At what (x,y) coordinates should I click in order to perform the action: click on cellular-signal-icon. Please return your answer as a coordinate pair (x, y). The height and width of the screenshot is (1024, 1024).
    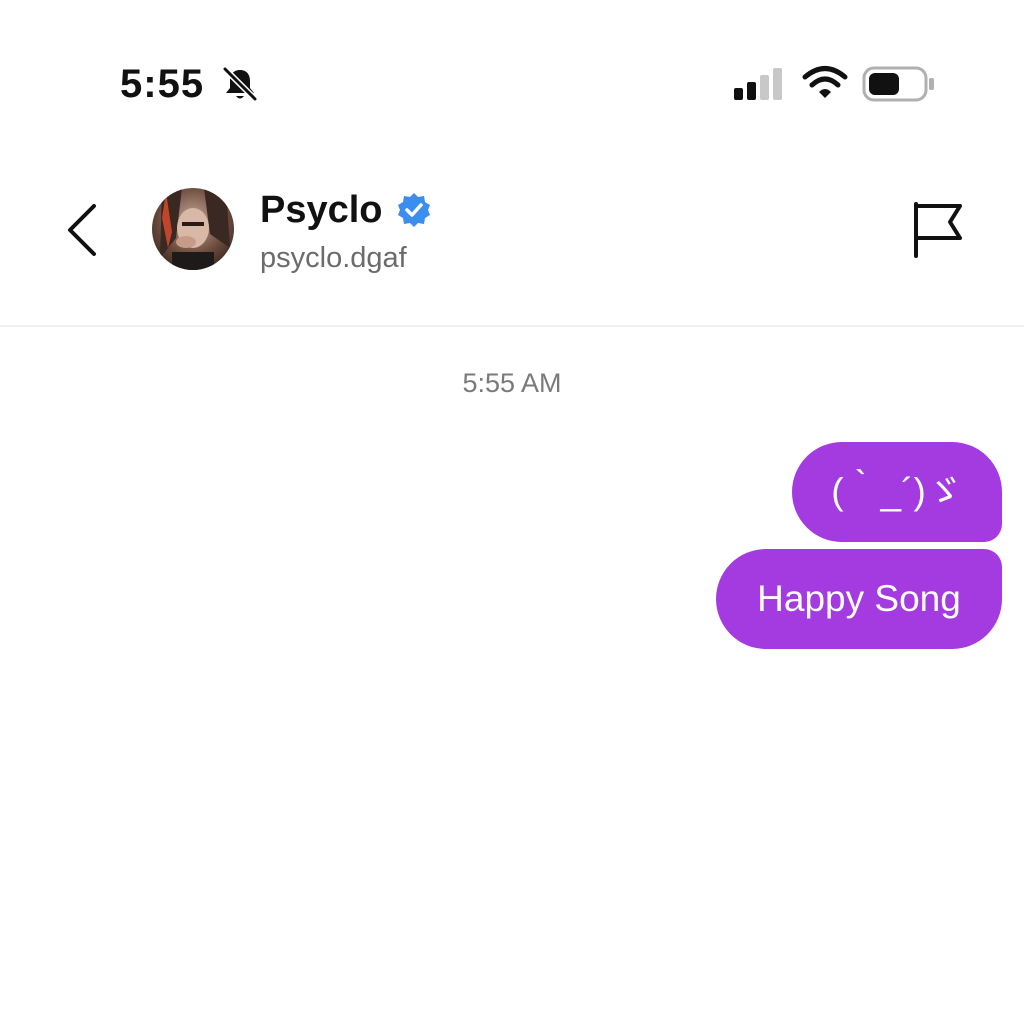
    Looking at the image, I should click on (758, 84).